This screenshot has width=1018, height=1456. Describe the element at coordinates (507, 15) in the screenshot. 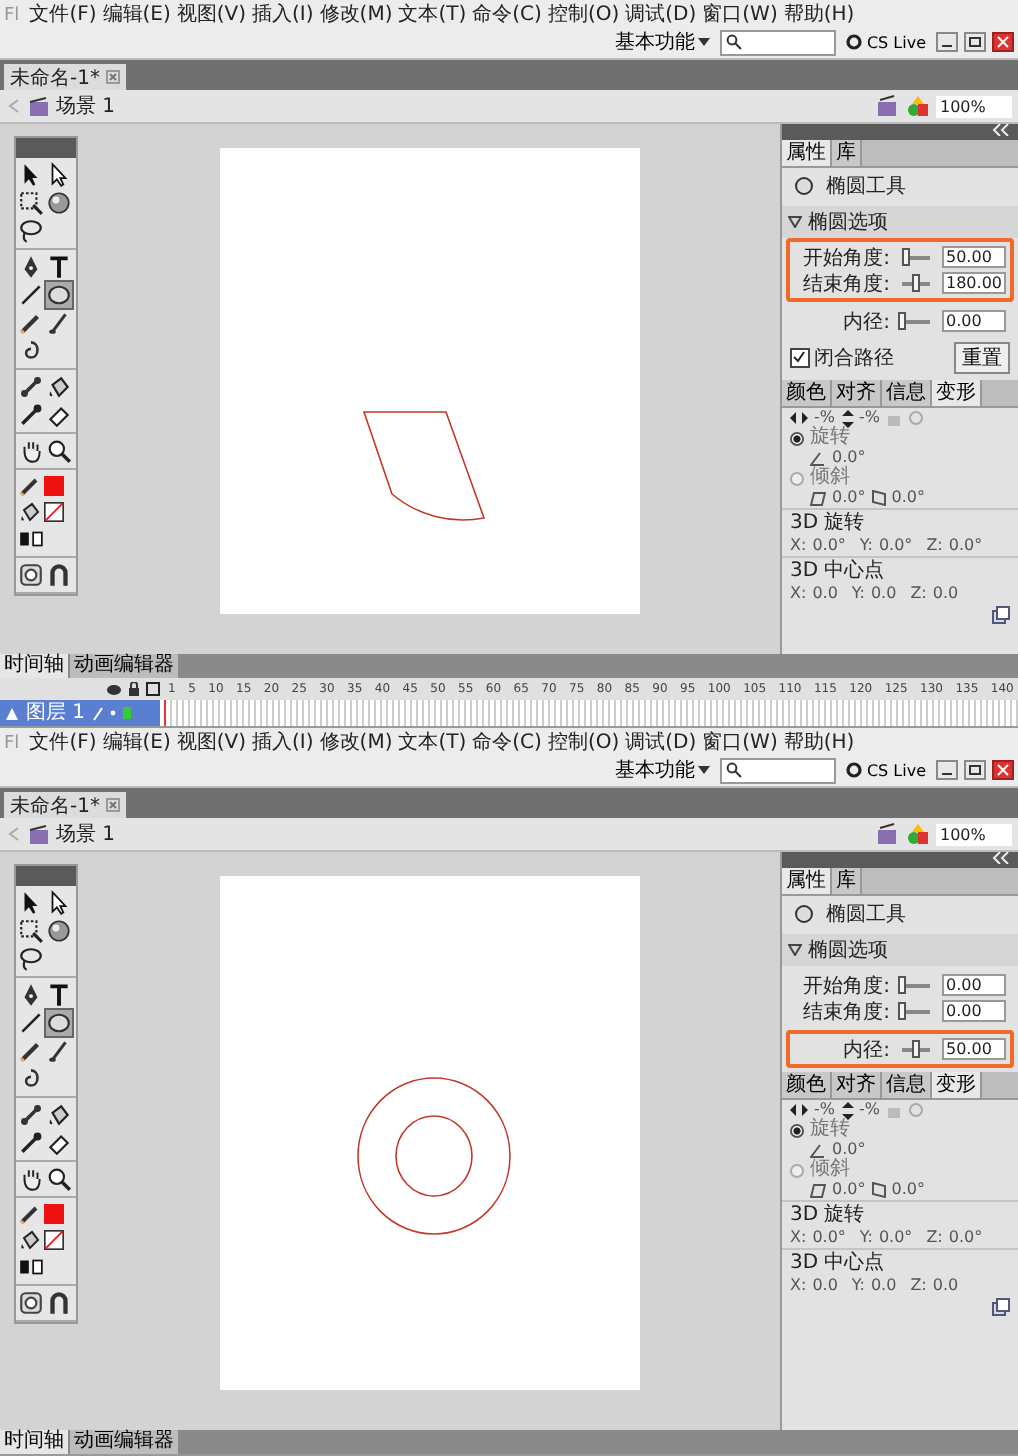

I see `menu-item: 命令(C)` at that location.